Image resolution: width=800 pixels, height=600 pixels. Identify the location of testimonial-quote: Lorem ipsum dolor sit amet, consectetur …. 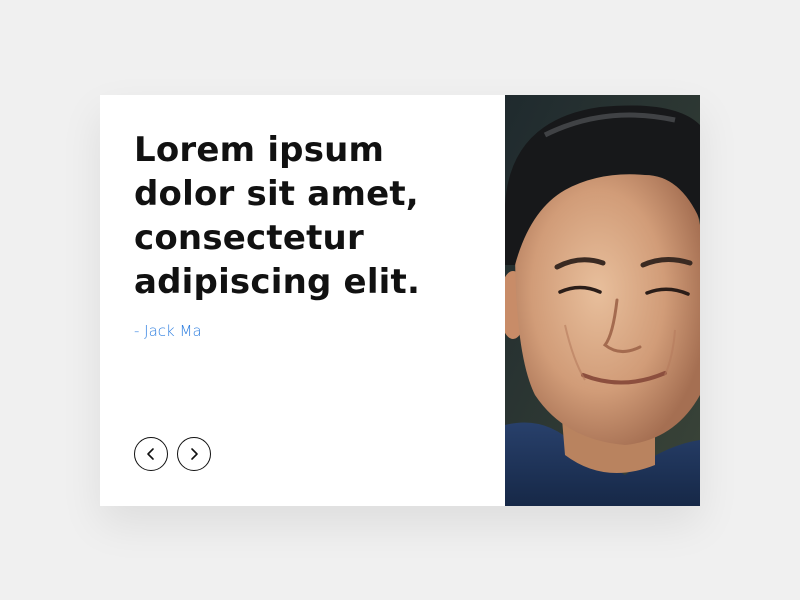
(277, 216).